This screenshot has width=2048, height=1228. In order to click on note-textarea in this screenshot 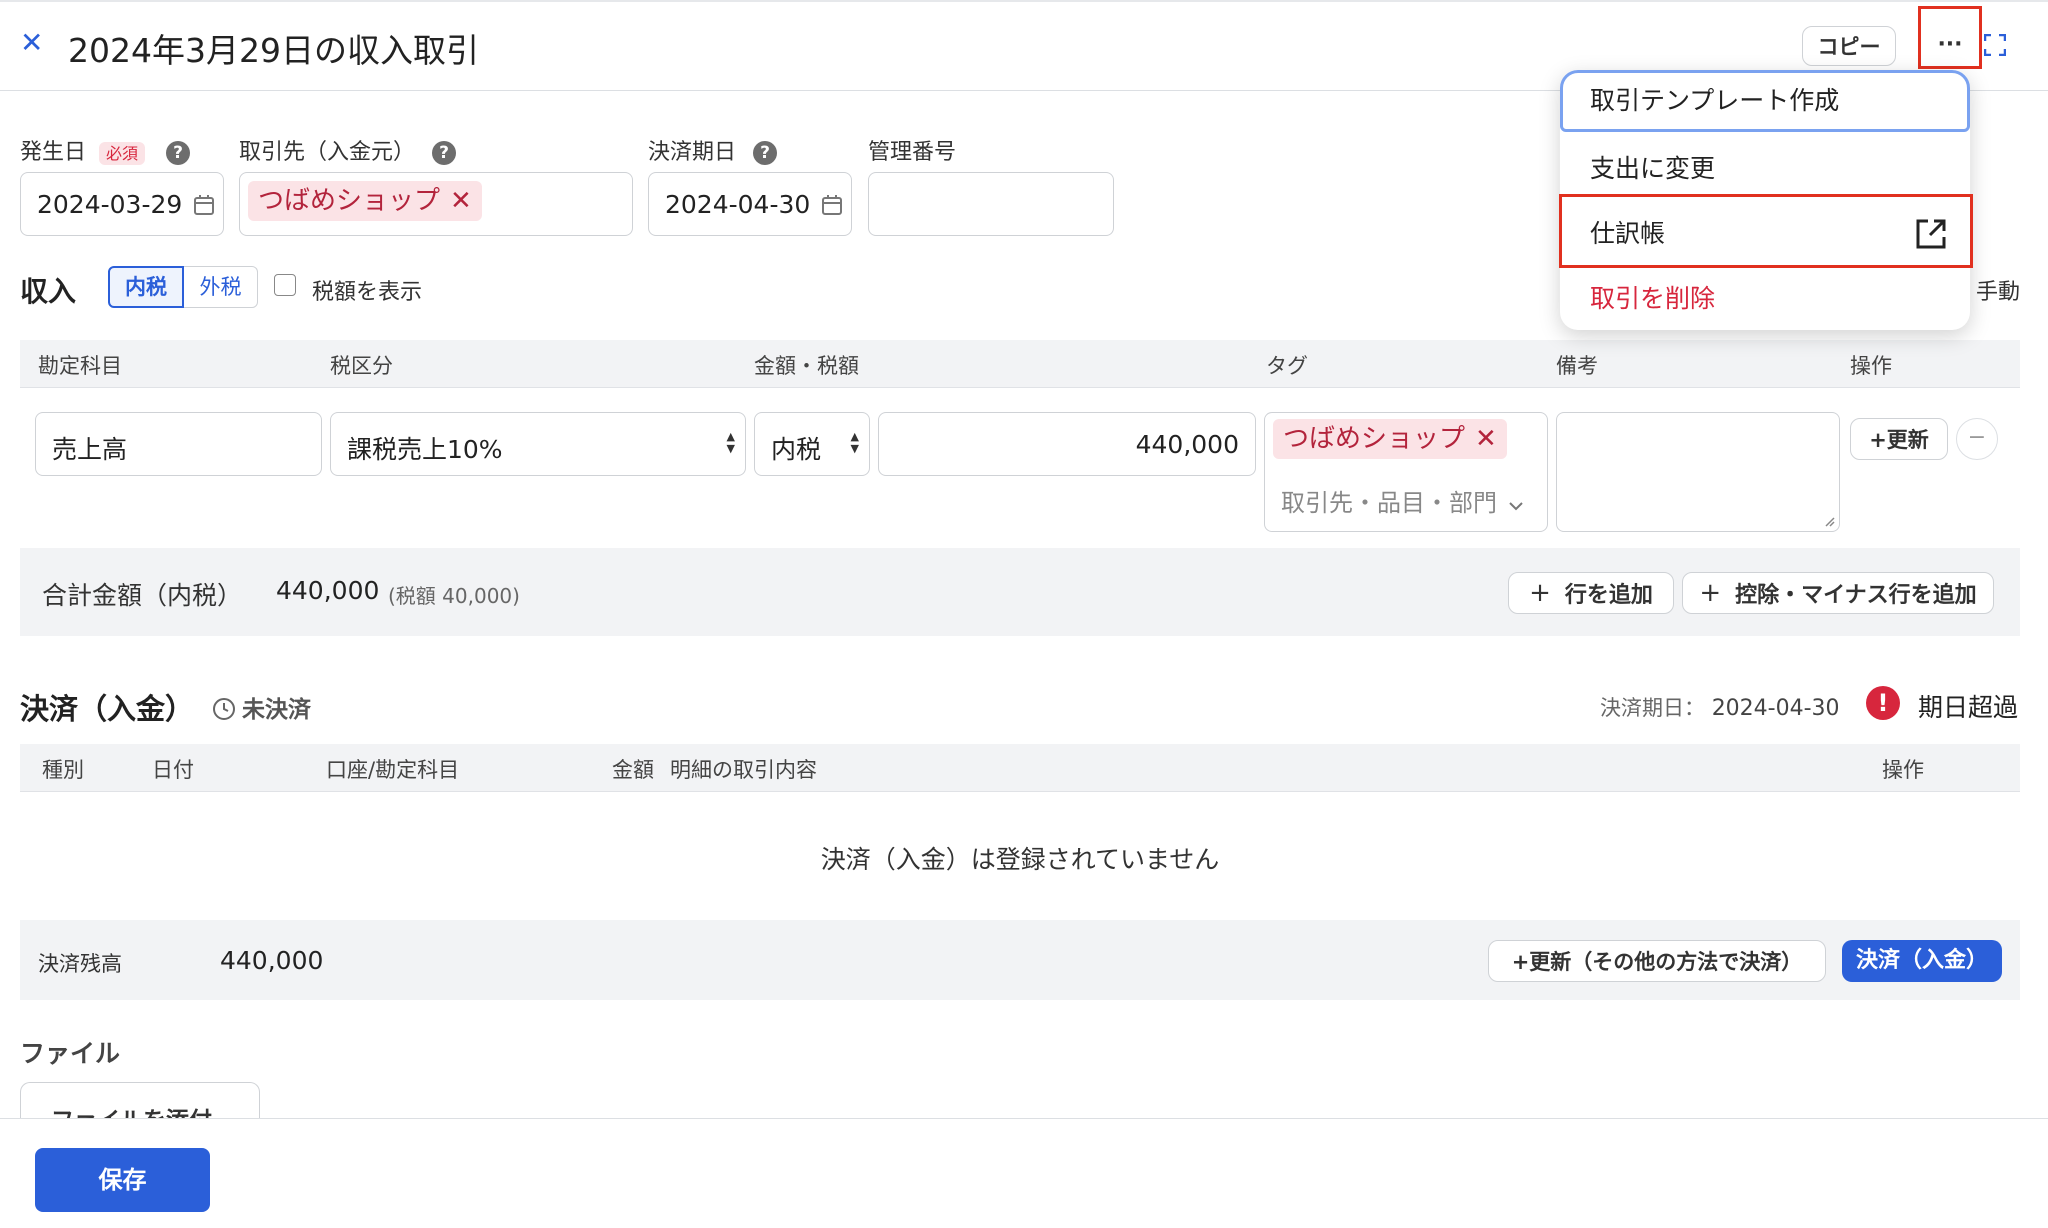, I will do `click(1698, 472)`.